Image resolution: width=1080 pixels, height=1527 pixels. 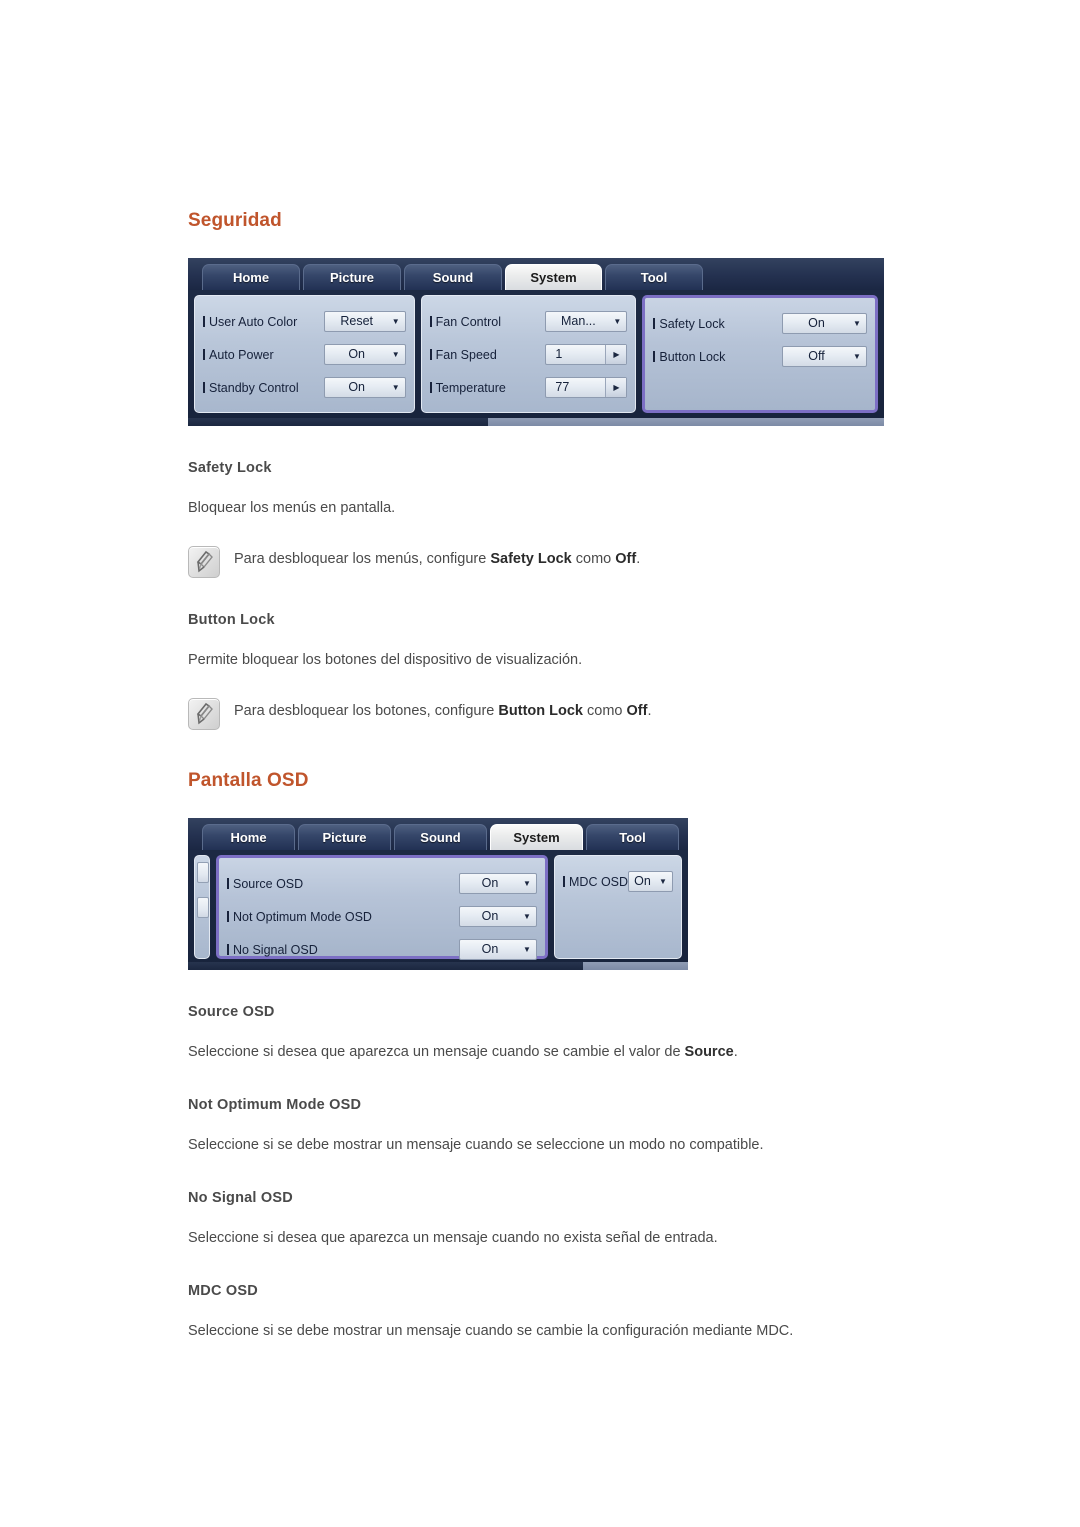 What do you see at coordinates (223, 1291) in the screenshot?
I see `heading-mdc-osd: MDC OSD` at bounding box center [223, 1291].